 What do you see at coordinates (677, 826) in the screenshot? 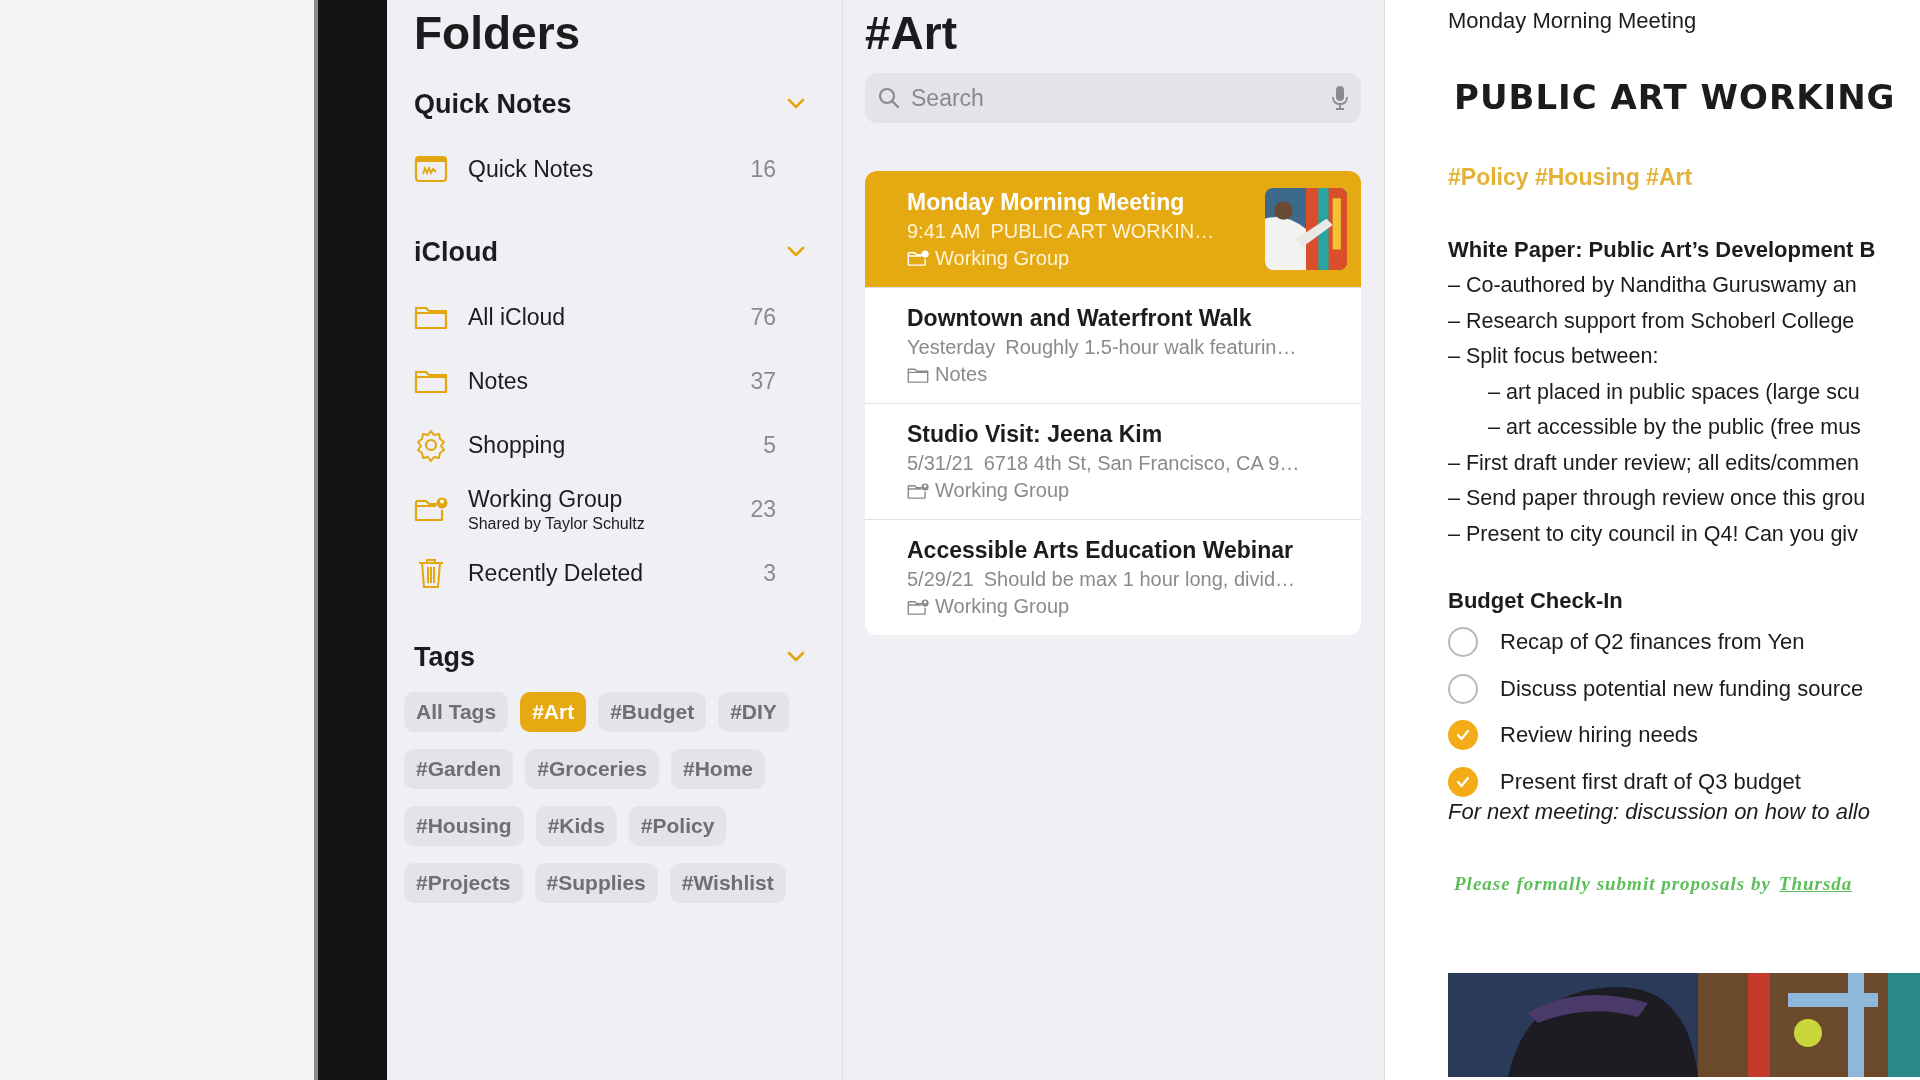
I see `tag-chip: #Policy` at bounding box center [677, 826].